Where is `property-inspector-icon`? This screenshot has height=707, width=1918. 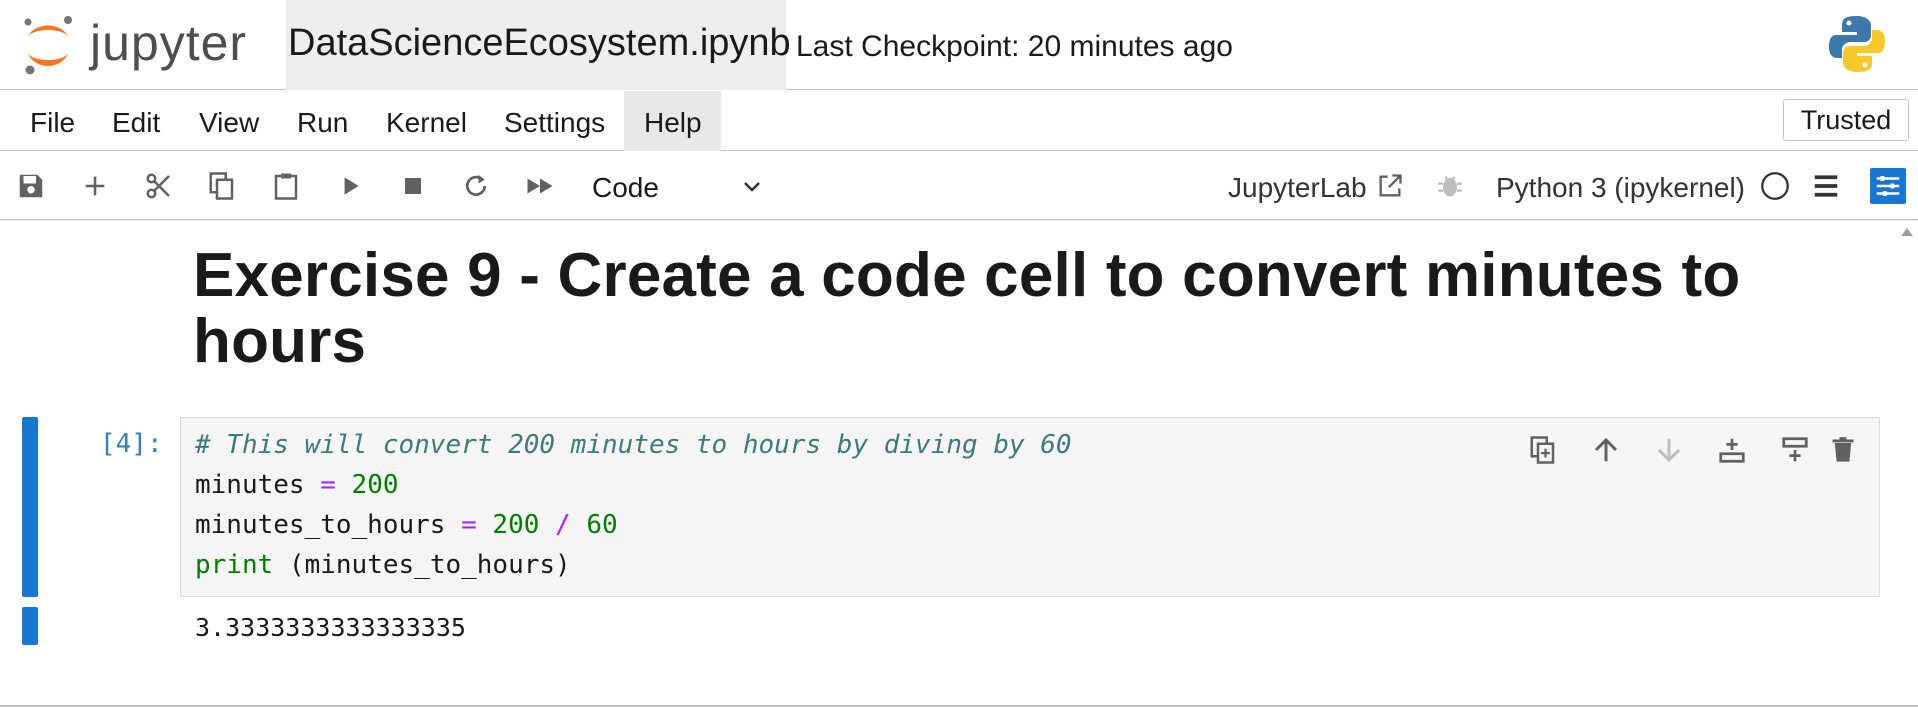
property-inspector-icon is located at coordinates (1888, 186).